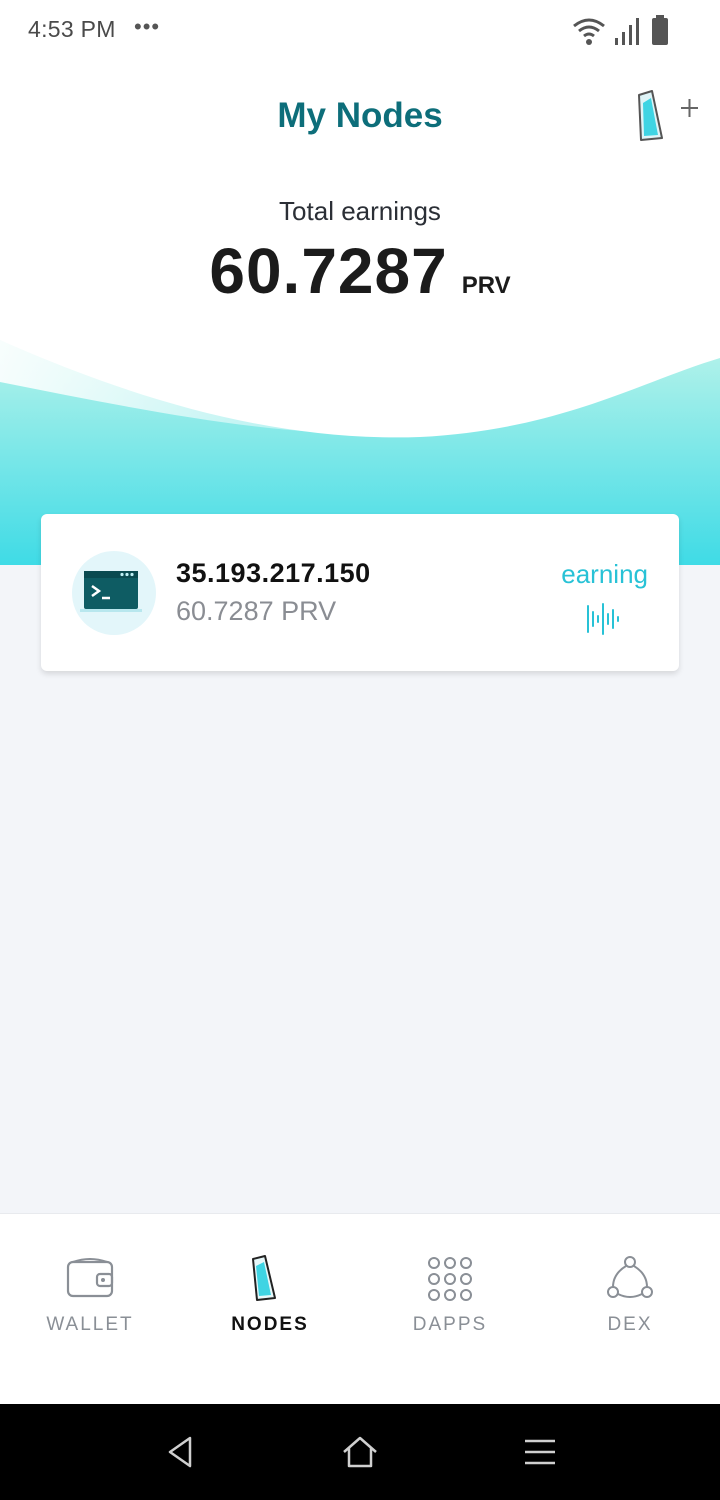 The height and width of the screenshot is (1500, 720). I want to click on dapps-grid-icon, so click(450, 1279).